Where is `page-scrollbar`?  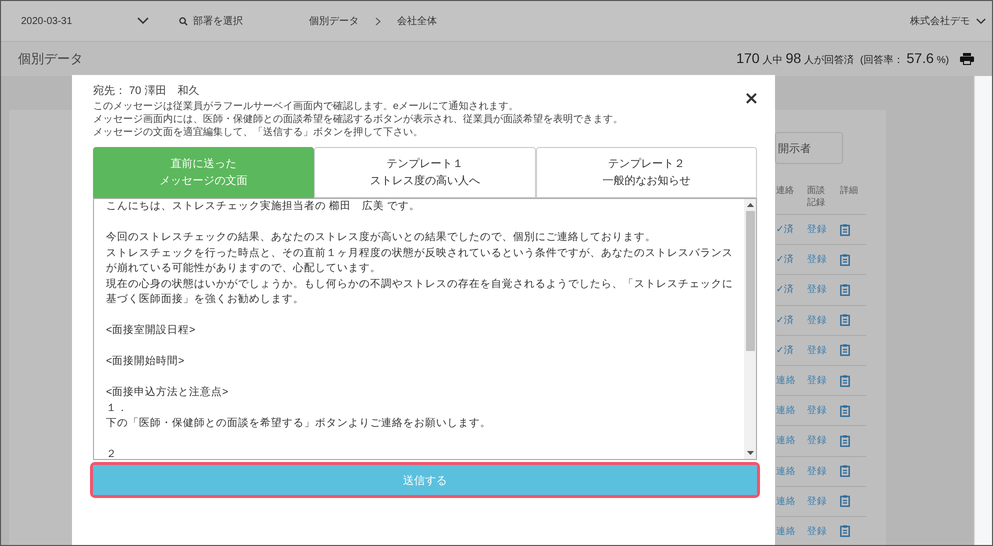 page-scrollbar is located at coordinates (983, 310).